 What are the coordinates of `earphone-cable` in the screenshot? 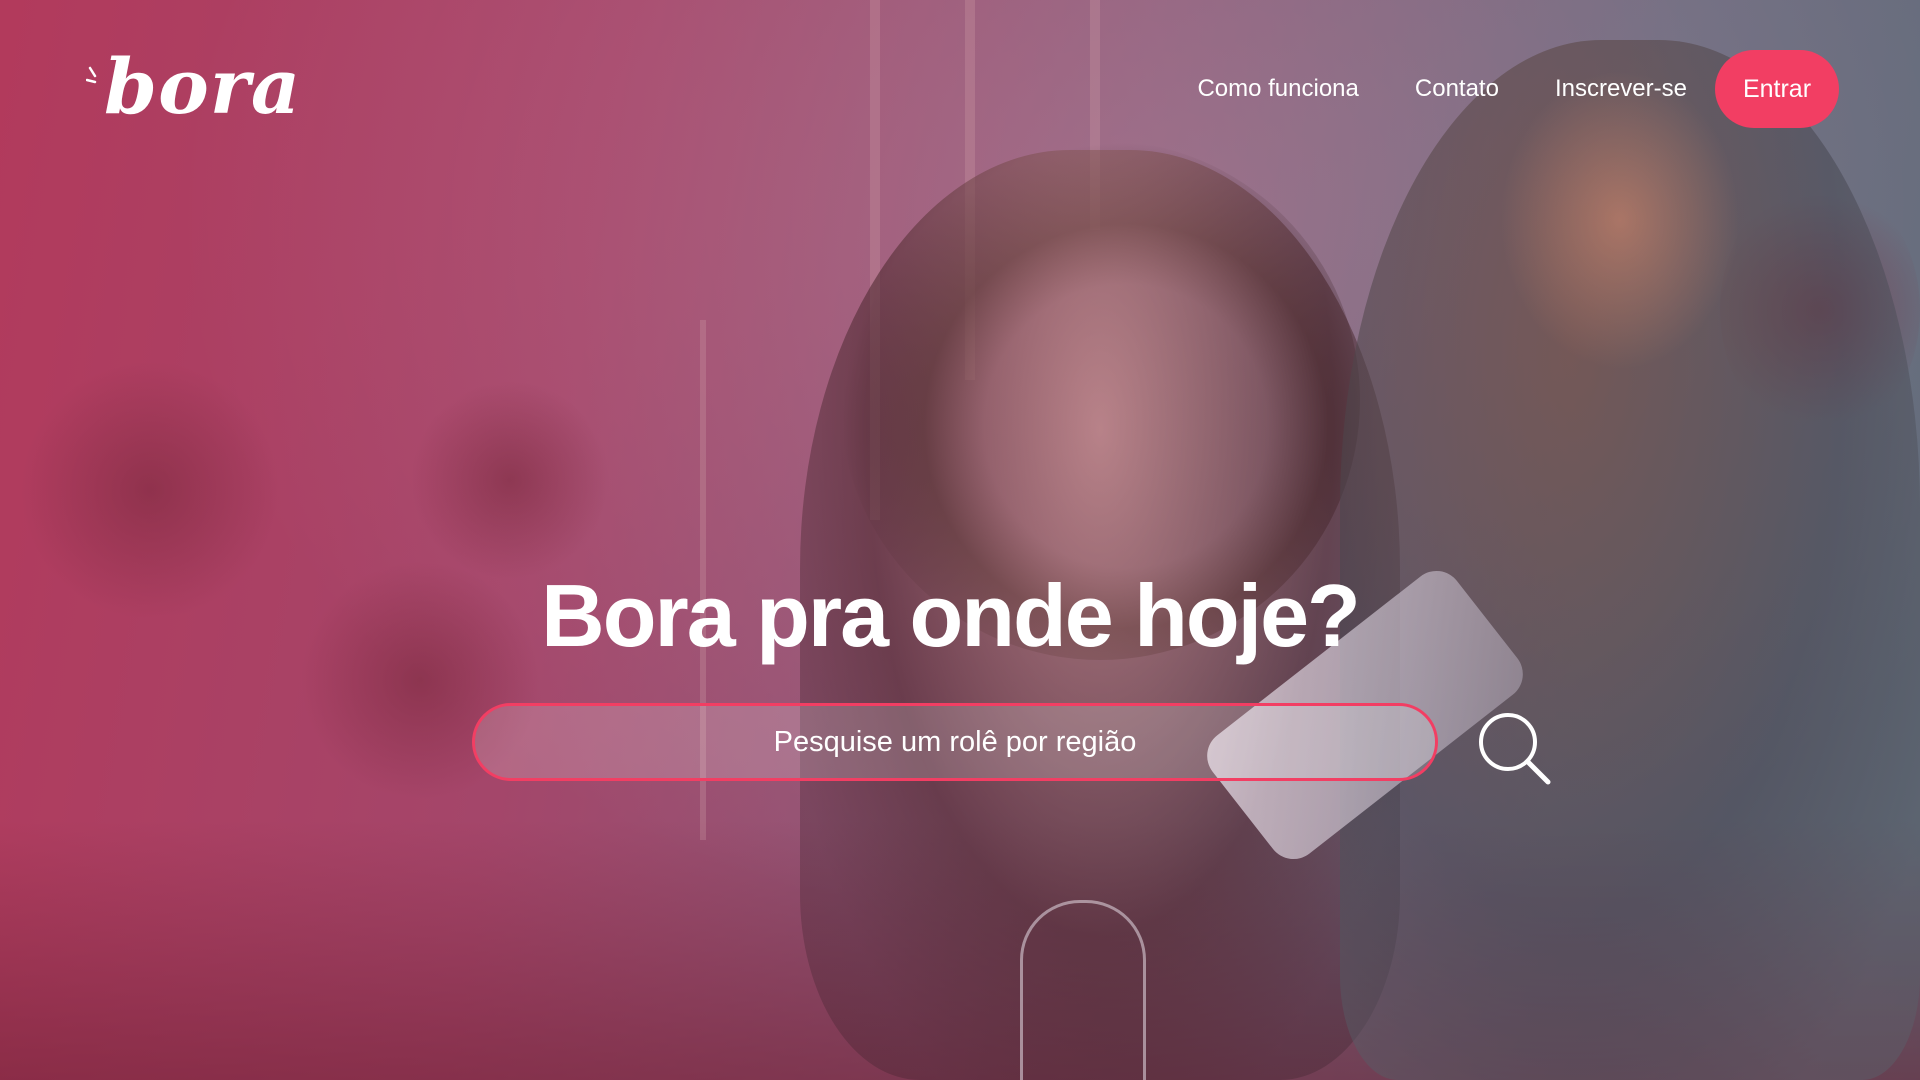 It's located at (1083, 990).